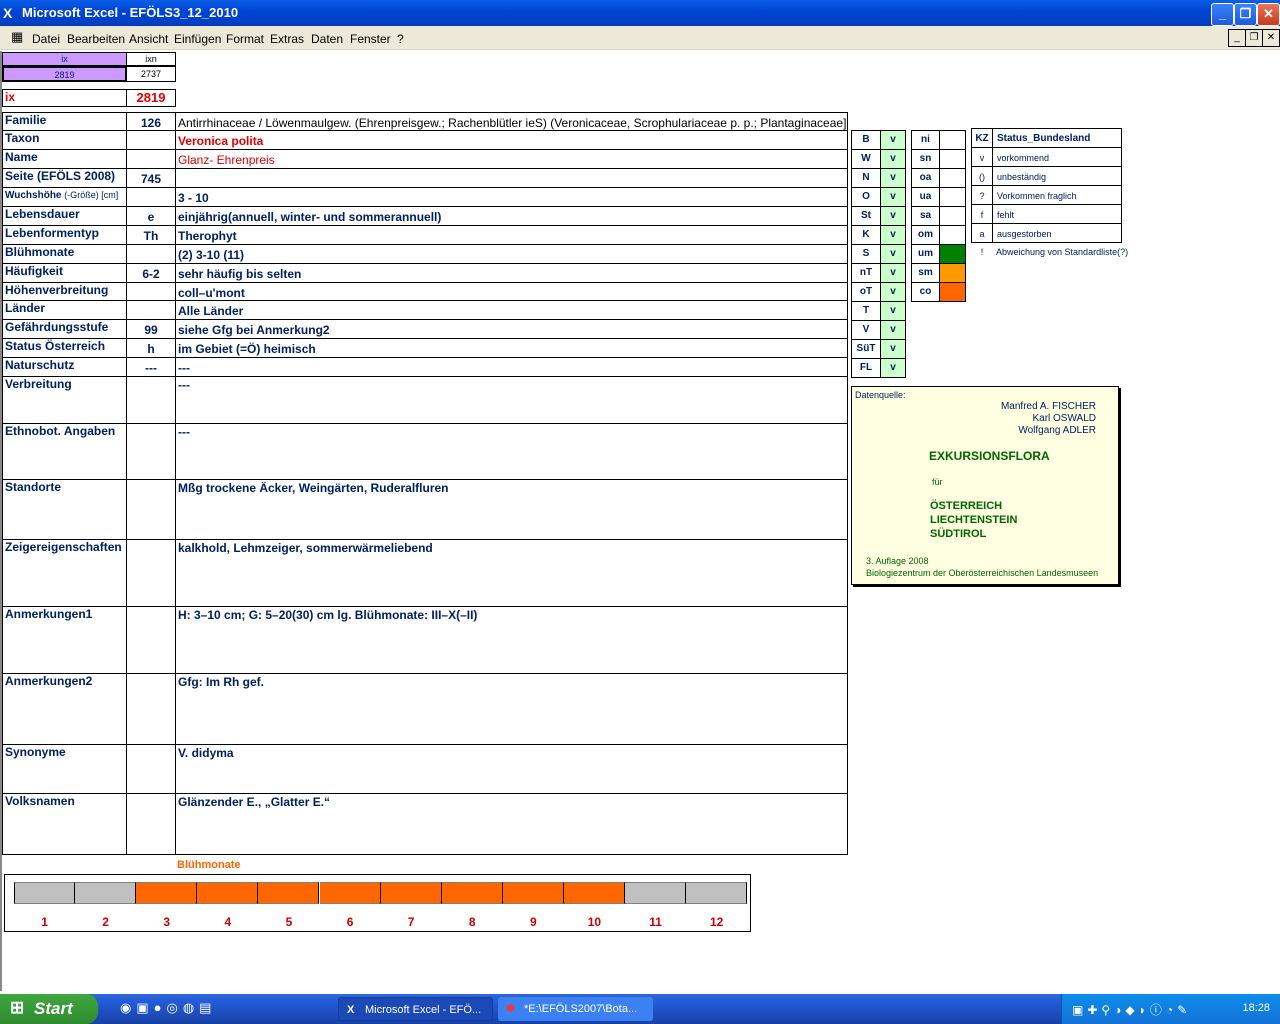 This screenshot has height=1024, width=1280. What do you see at coordinates (982, 176) in the screenshot?
I see `legend-kz: ()` at bounding box center [982, 176].